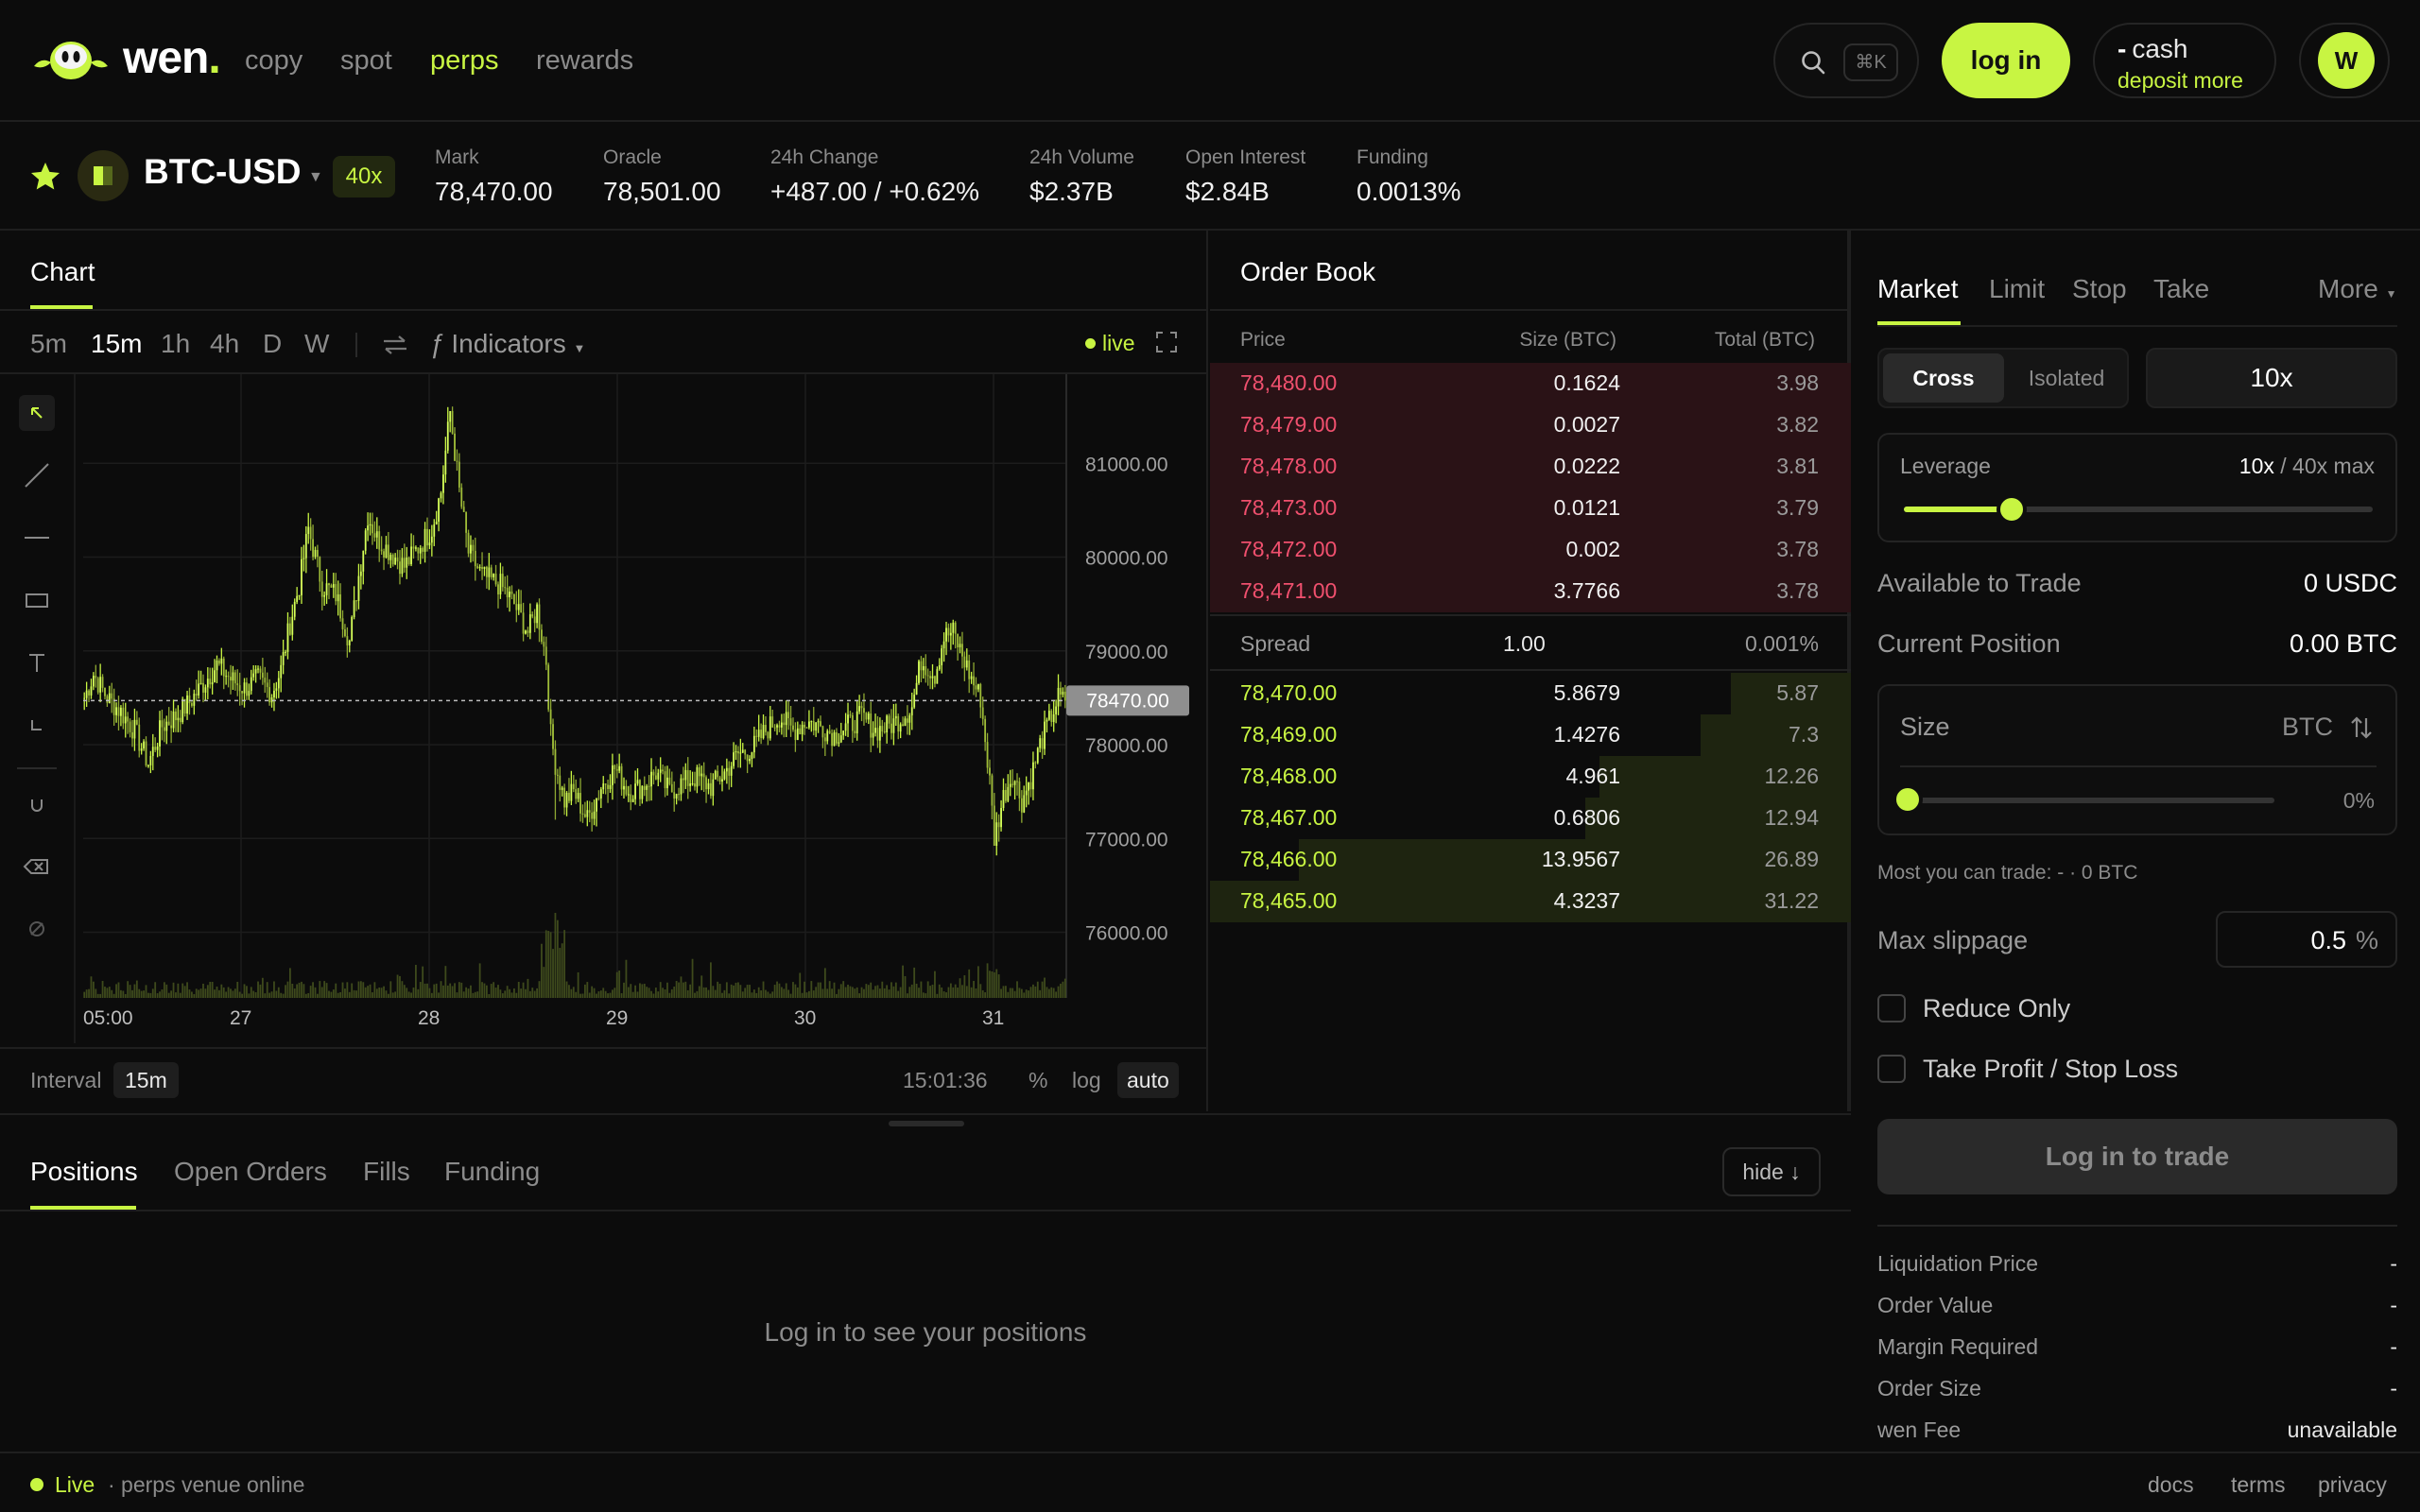 Image resolution: width=2420 pixels, height=1512 pixels. Describe the element at coordinates (386, 1172) in the screenshot. I see `tab-fills: Fills` at that location.